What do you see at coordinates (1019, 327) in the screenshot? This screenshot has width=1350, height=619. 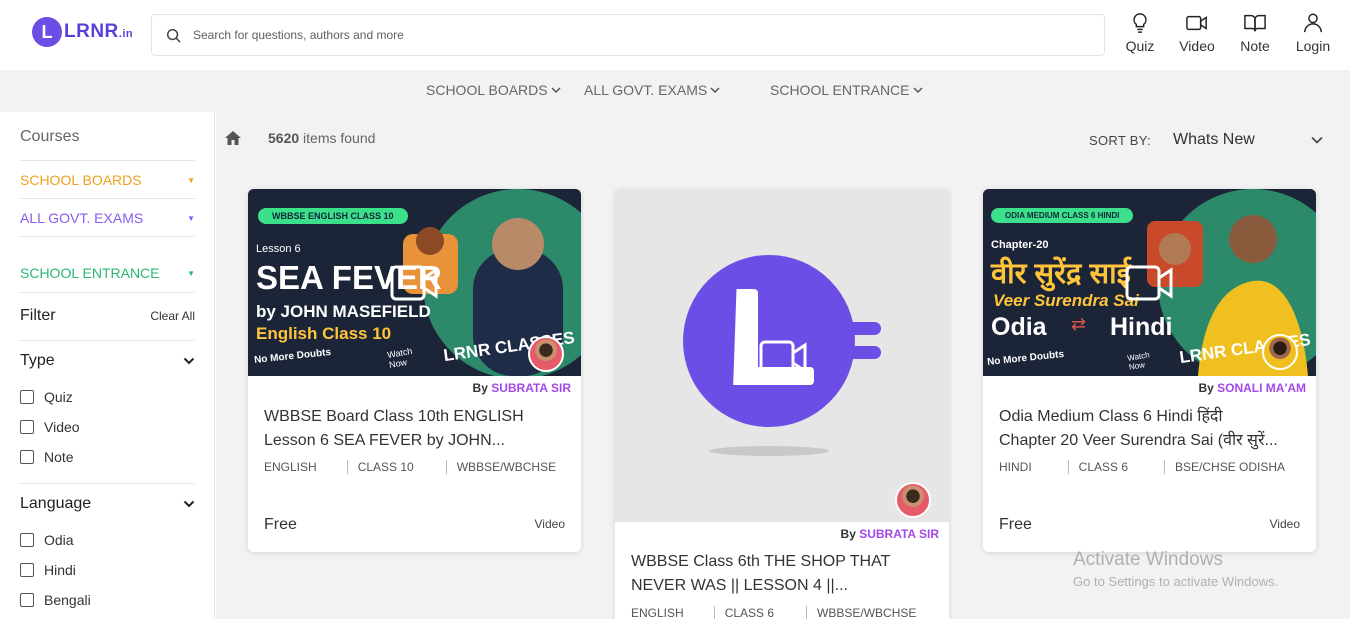 I see `thumb-odia: Odia` at bounding box center [1019, 327].